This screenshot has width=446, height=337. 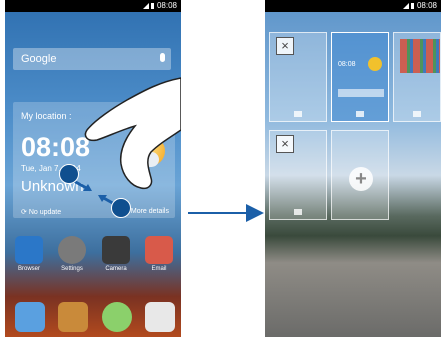 I want to click on app-label-camera: Camera, so click(x=116, y=269).